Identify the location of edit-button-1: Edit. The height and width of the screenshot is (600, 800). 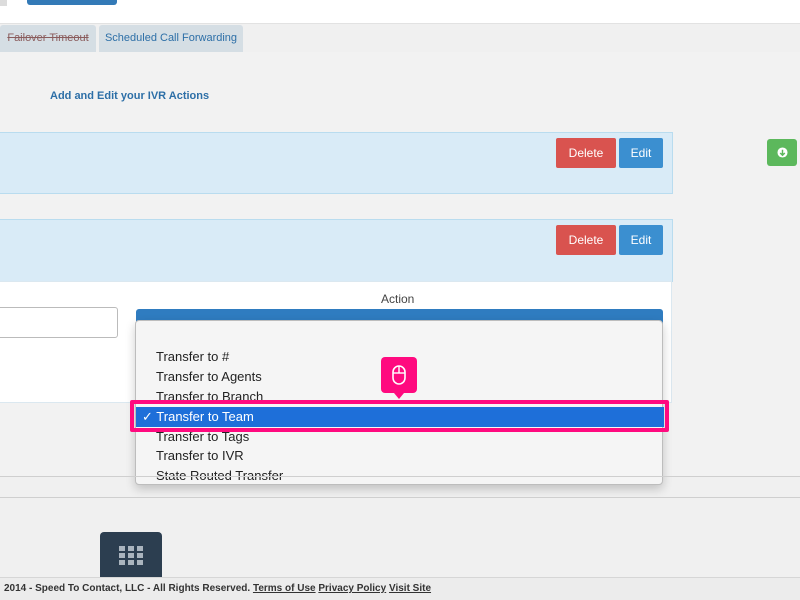
(641, 153).